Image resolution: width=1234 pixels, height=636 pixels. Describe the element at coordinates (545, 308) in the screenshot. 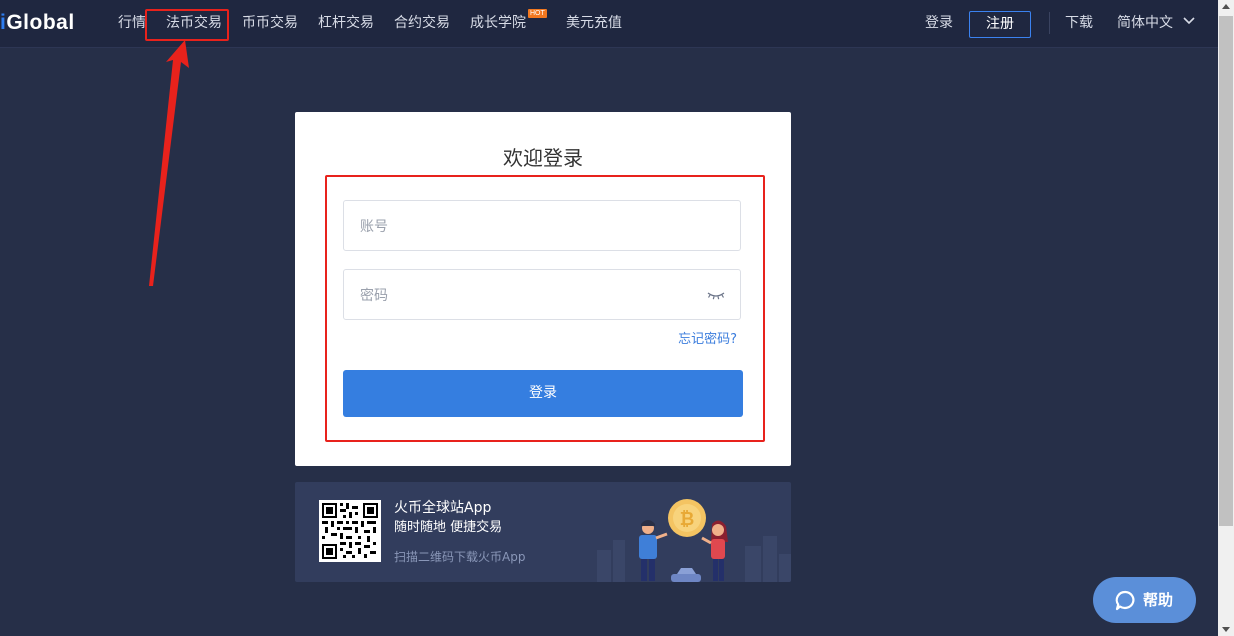

I see `highlight-box-form` at that location.